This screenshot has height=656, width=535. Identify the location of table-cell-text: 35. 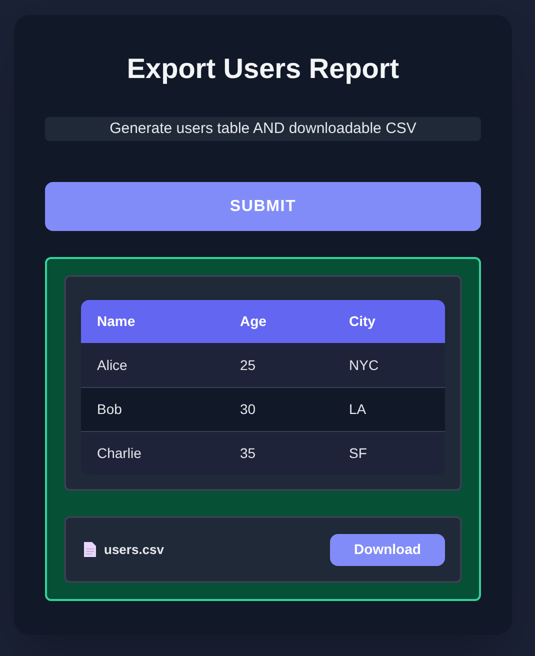
(248, 453).